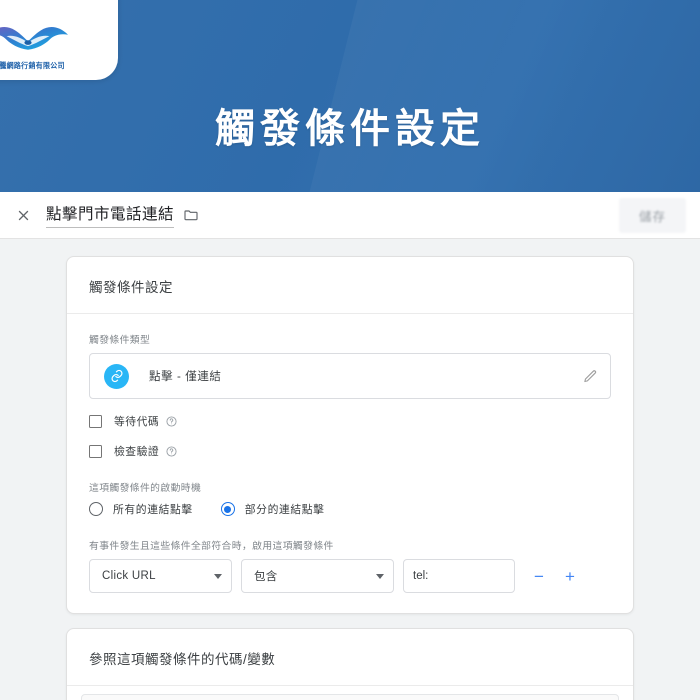 Image resolution: width=700 pixels, height=700 pixels. What do you see at coordinates (350, 509) in the screenshot?
I see `fire-on-radio-group: 所有的連結點擊 部分的連結點擊` at bounding box center [350, 509].